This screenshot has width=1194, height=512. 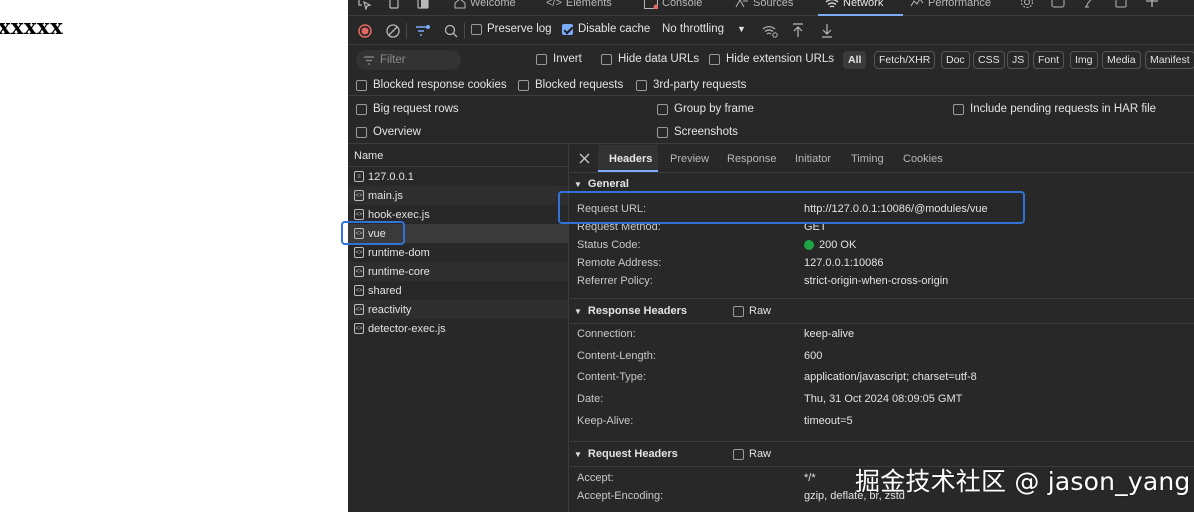 I want to click on blocked-response-cookies-label: Blocked response cookies, so click(x=440, y=85).